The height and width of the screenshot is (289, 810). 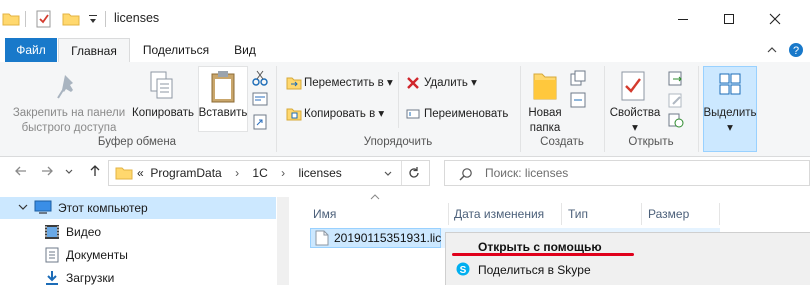 What do you see at coordinates (676, 100) in the screenshot?
I see `edit-icon` at bounding box center [676, 100].